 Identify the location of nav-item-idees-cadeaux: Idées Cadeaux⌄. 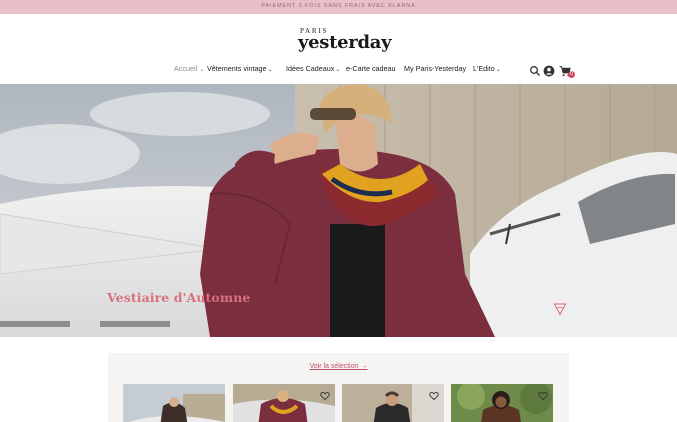
(313, 68).